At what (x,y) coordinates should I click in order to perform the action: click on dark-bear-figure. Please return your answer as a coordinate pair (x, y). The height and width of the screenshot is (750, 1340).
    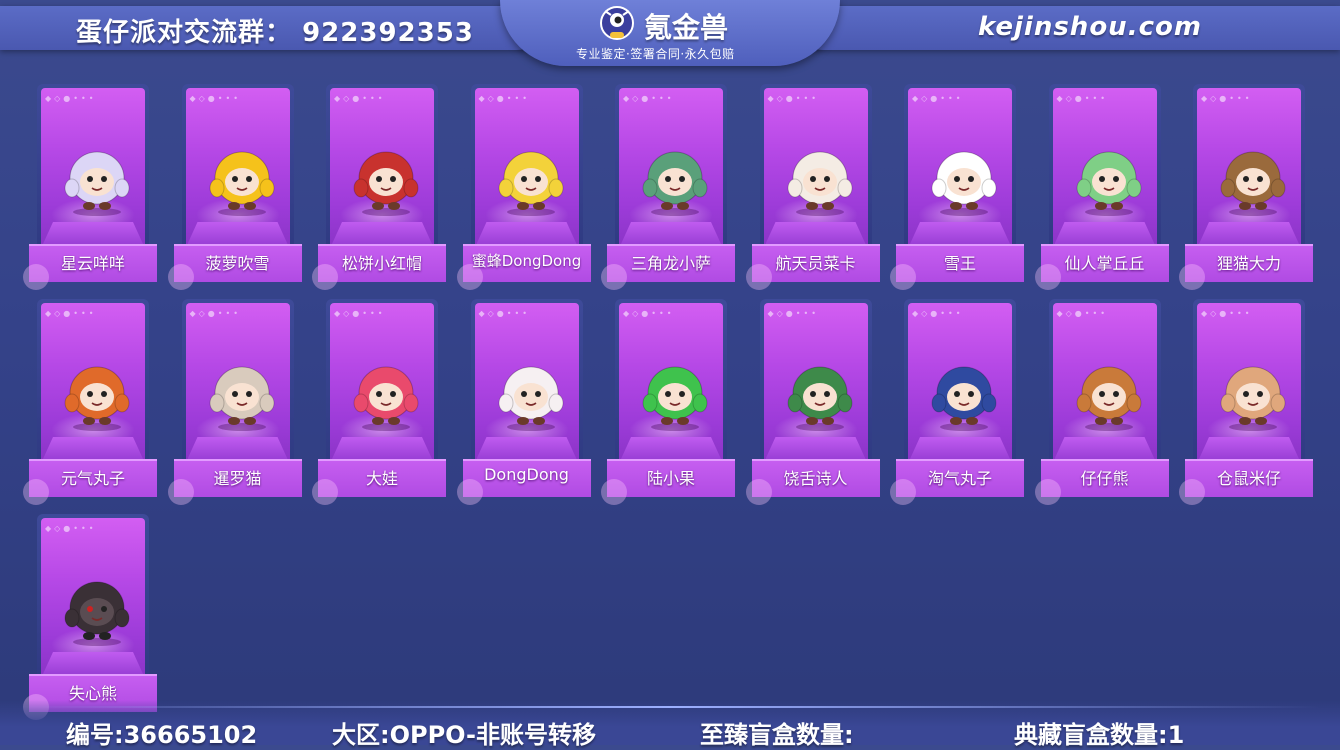
    Looking at the image, I should click on (97, 613).